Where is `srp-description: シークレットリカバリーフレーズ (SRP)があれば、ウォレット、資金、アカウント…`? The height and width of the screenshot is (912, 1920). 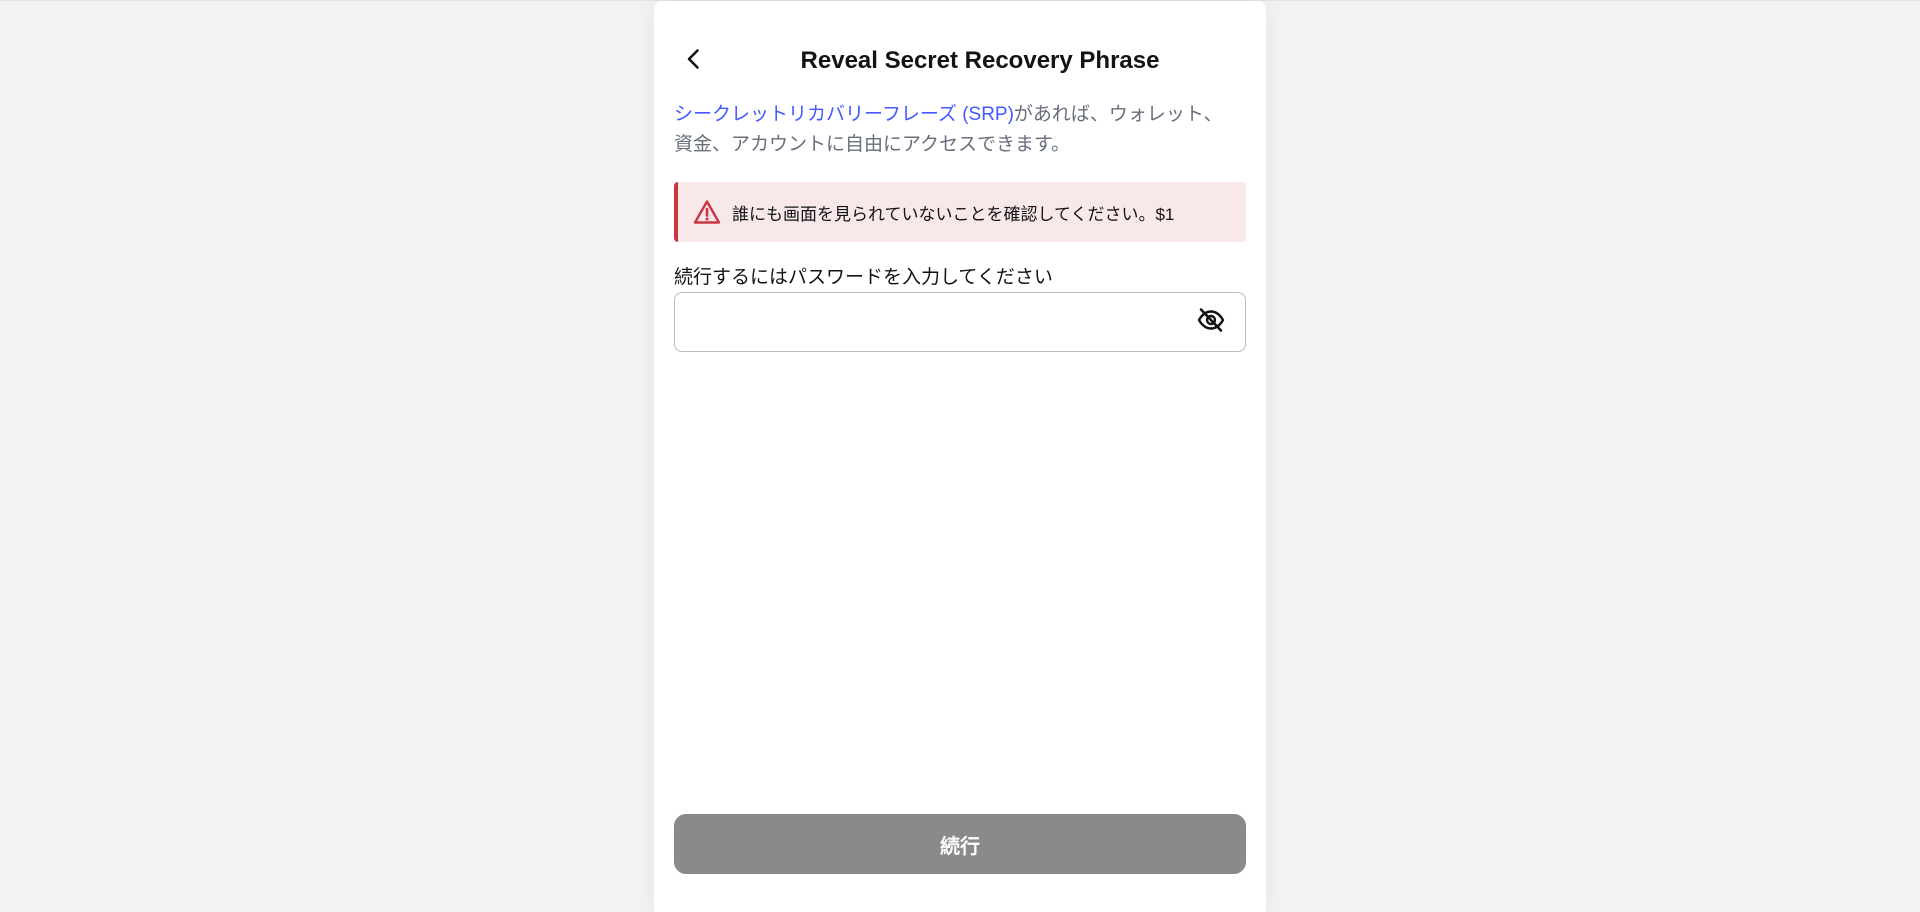
srp-description: シークレットリカバリーフレーズ (SRP)があれば、ウォレット、資金、アカウント… is located at coordinates (954, 130).